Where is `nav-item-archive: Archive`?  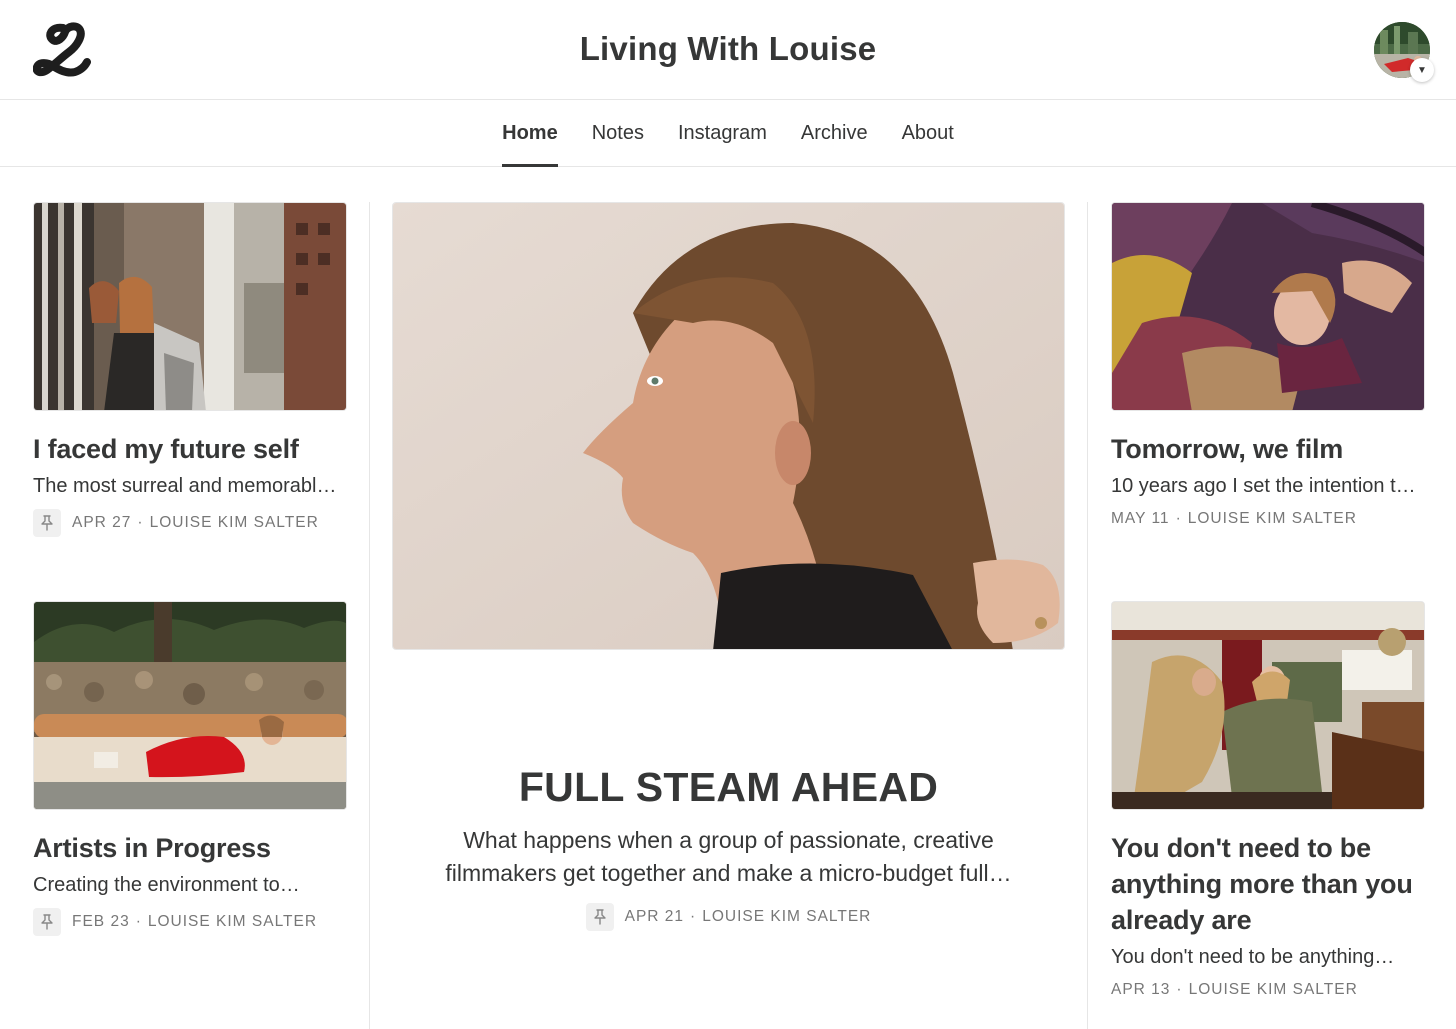
nav-item-archive: Archive is located at coordinates (834, 133).